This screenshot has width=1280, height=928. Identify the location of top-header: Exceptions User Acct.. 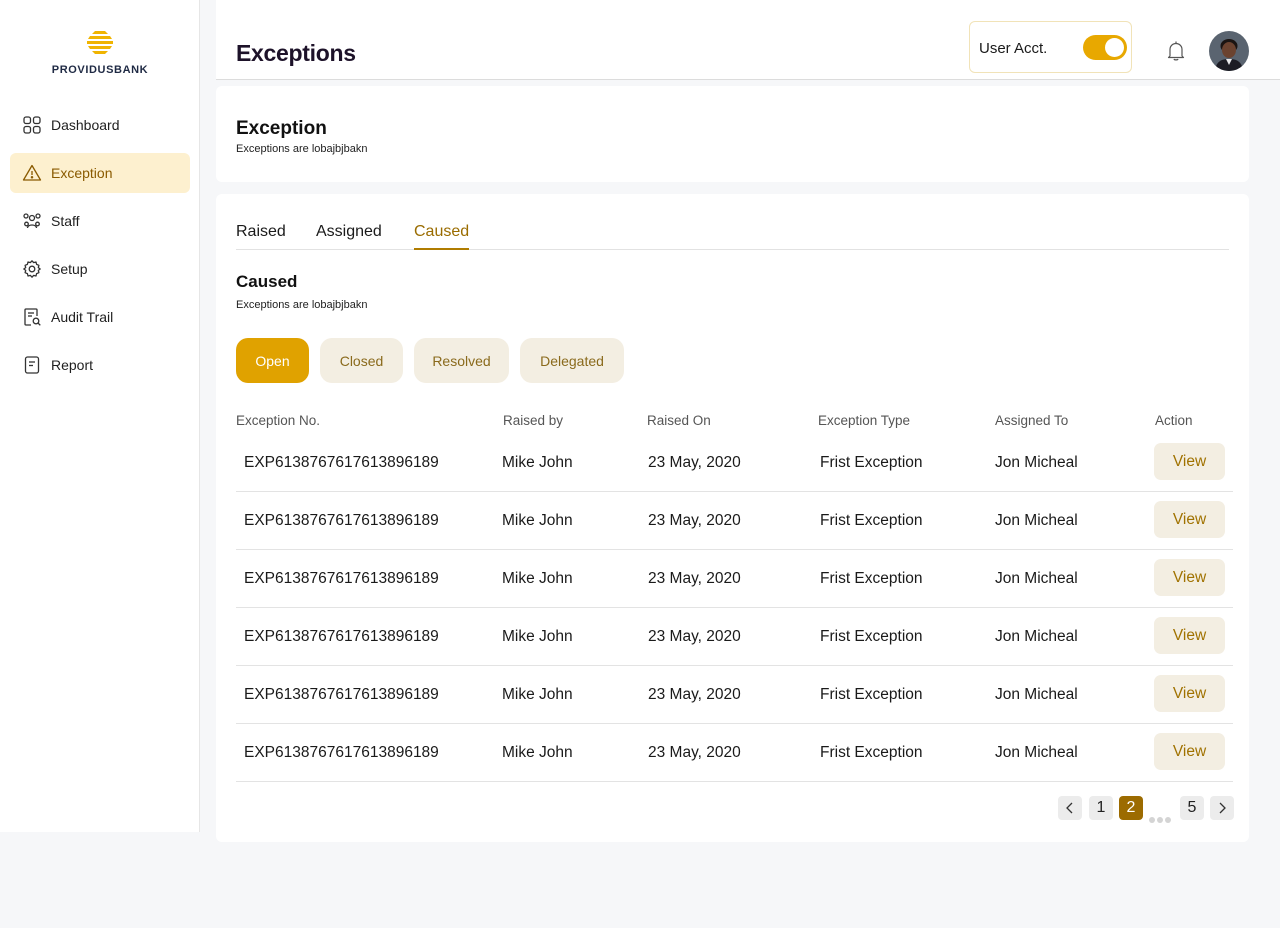
(748, 40).